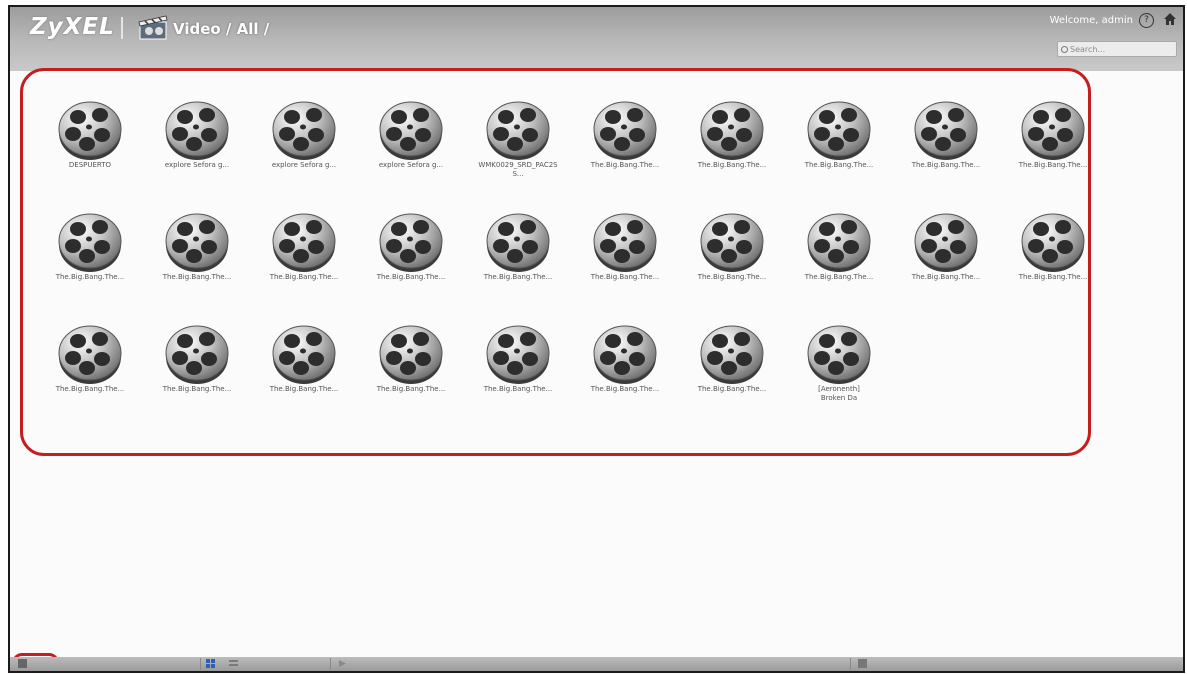 This screenshot has width=1187, height=674. I want to click on bottom-toolbar, so click(596, 664).